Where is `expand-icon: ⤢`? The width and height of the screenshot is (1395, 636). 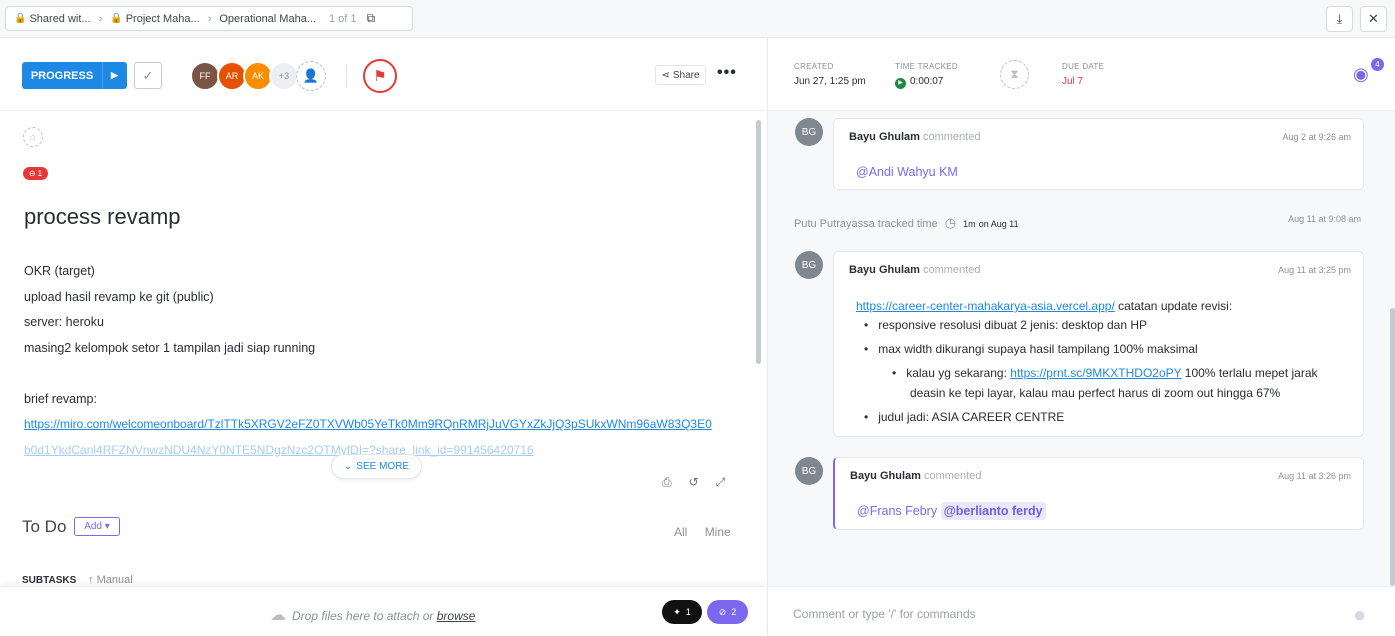 expand-icon: ⤢ is located at coordinates (721, 482).